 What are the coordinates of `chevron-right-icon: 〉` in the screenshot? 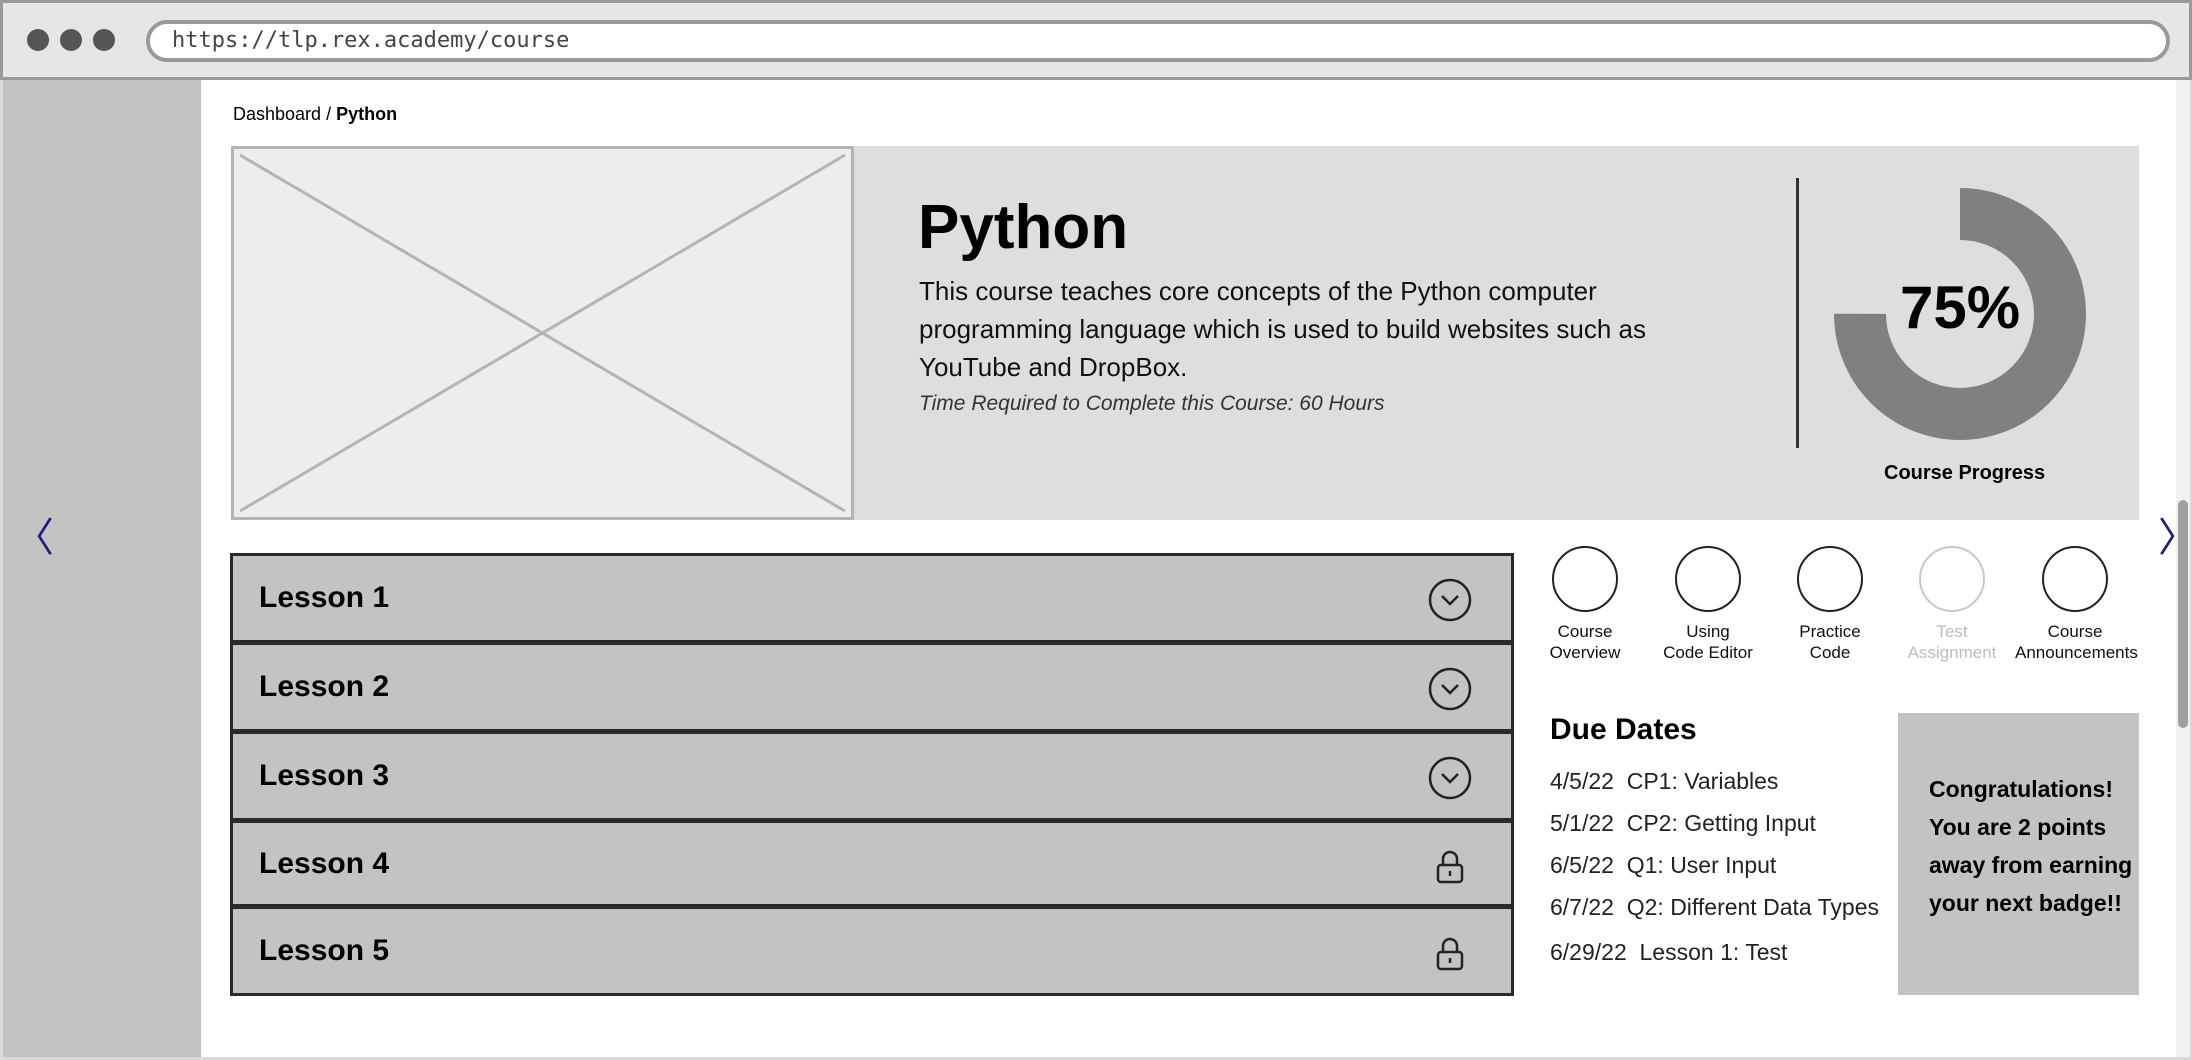 It's located at (2175, 534).